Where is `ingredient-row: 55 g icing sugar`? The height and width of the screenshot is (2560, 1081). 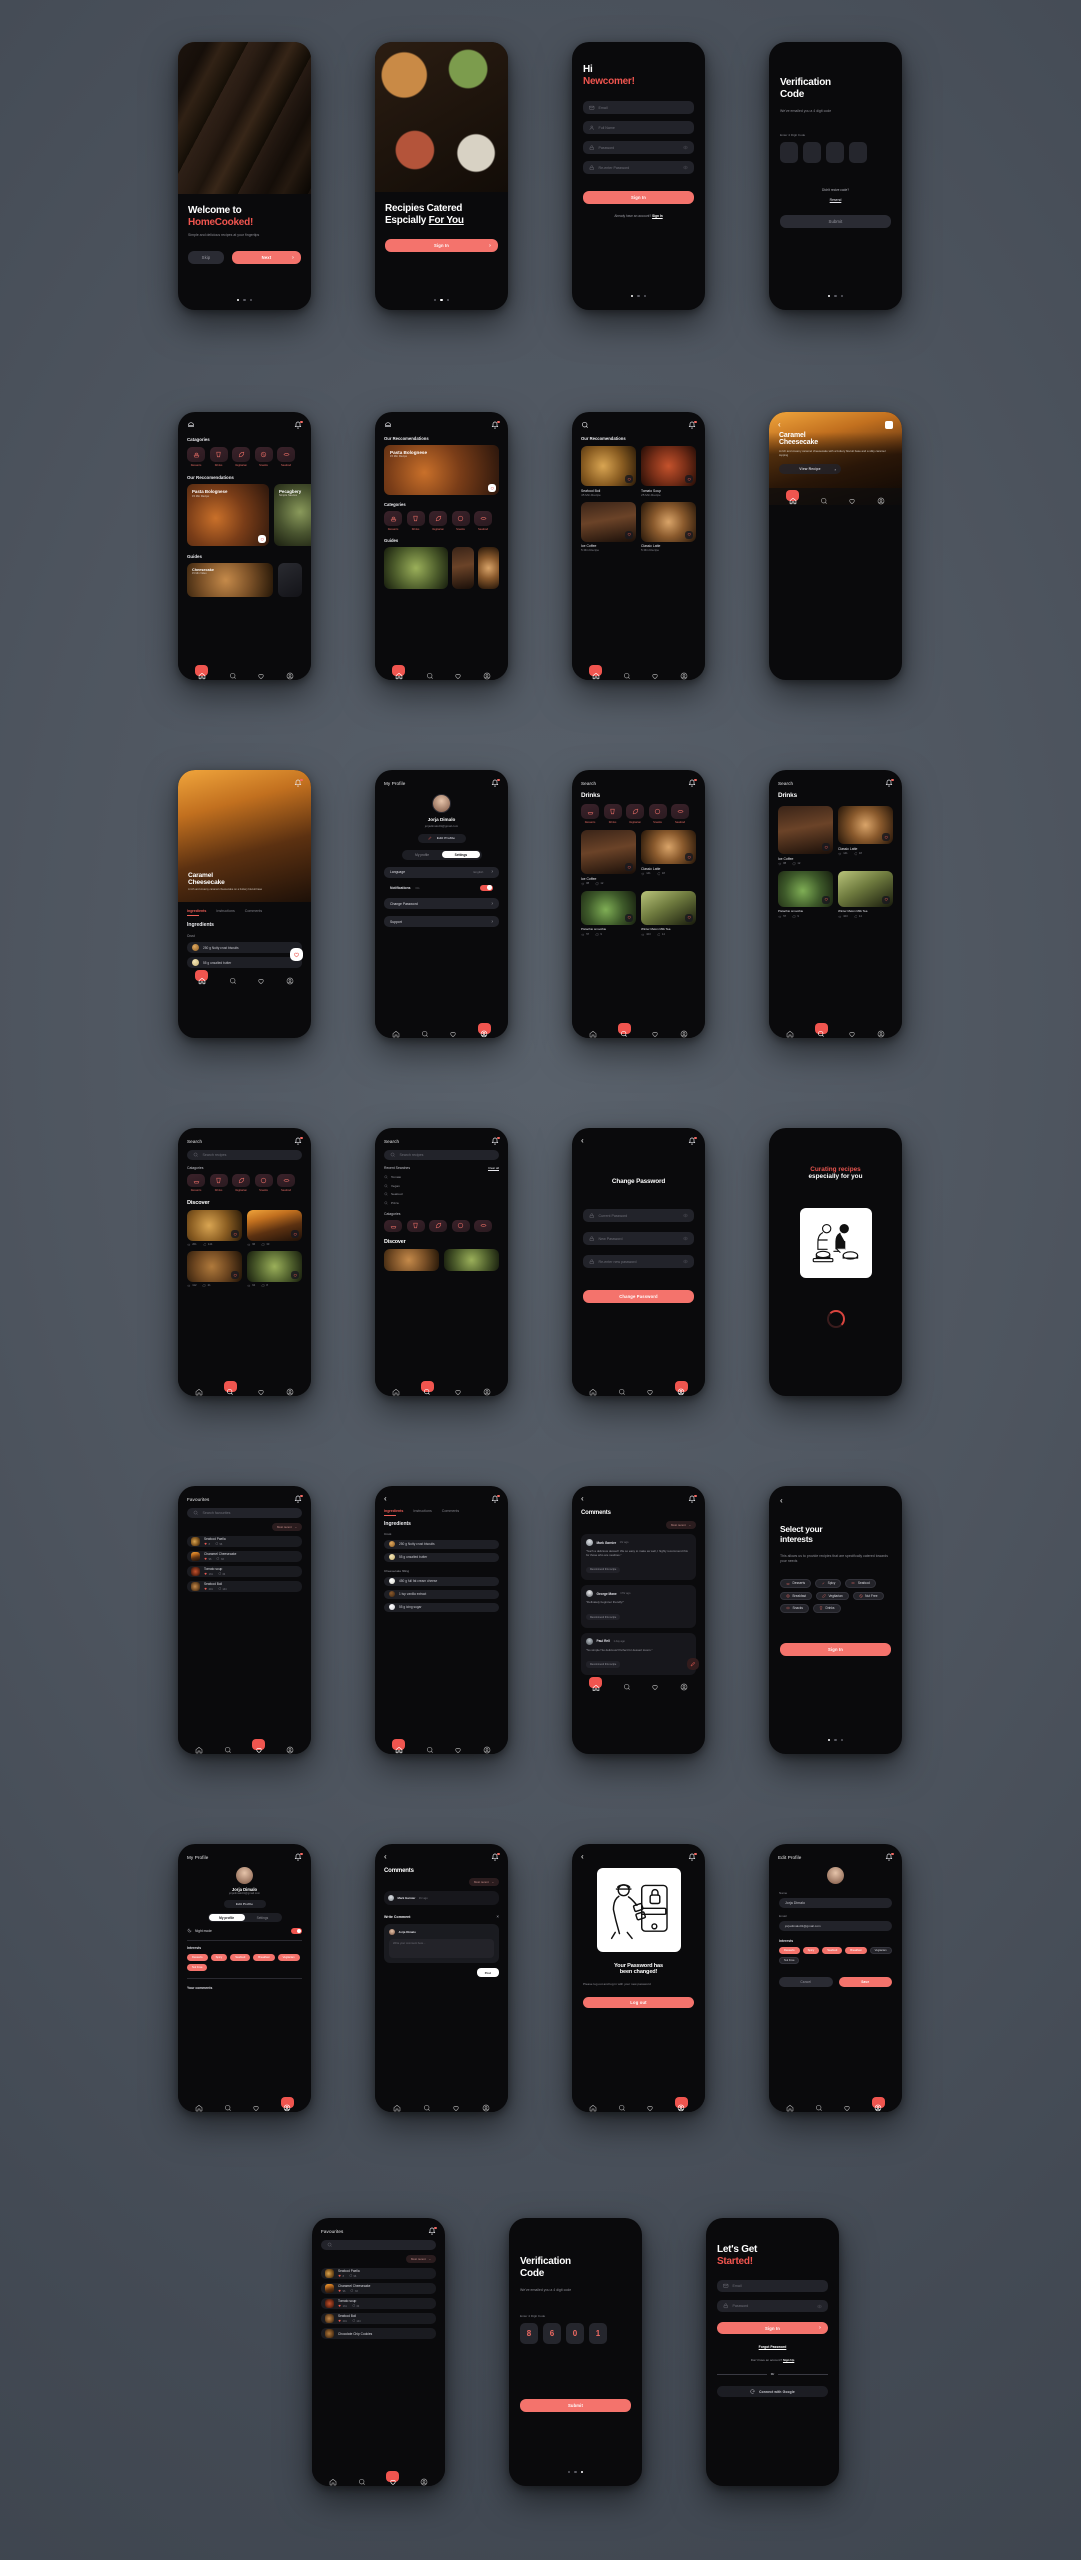
ingredient-row: 55 g icing sugar is located at coordinates (441, 1607).